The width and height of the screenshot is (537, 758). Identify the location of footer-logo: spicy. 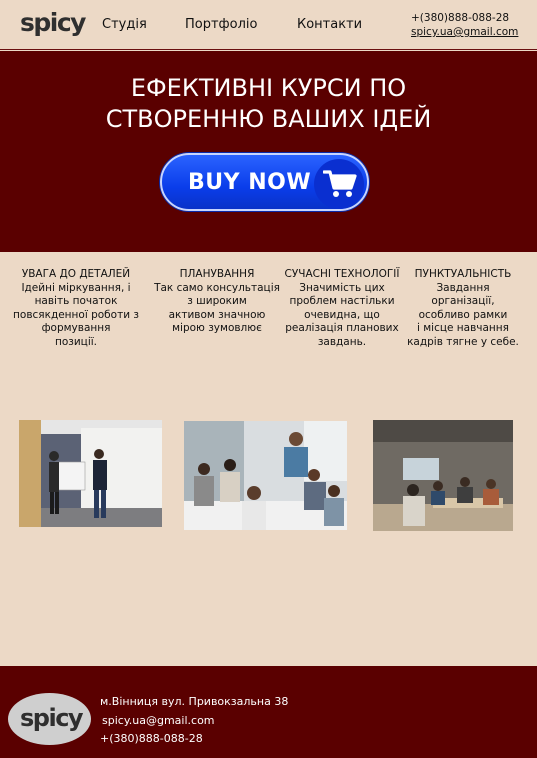
(49, 719).